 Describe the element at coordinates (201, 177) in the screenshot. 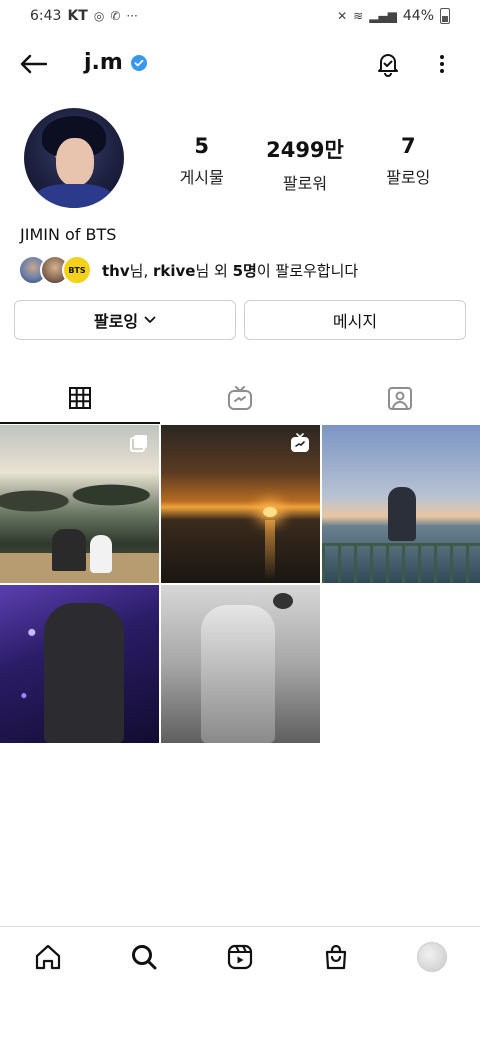

I see `stat-posts-label: 게시물` at that location.